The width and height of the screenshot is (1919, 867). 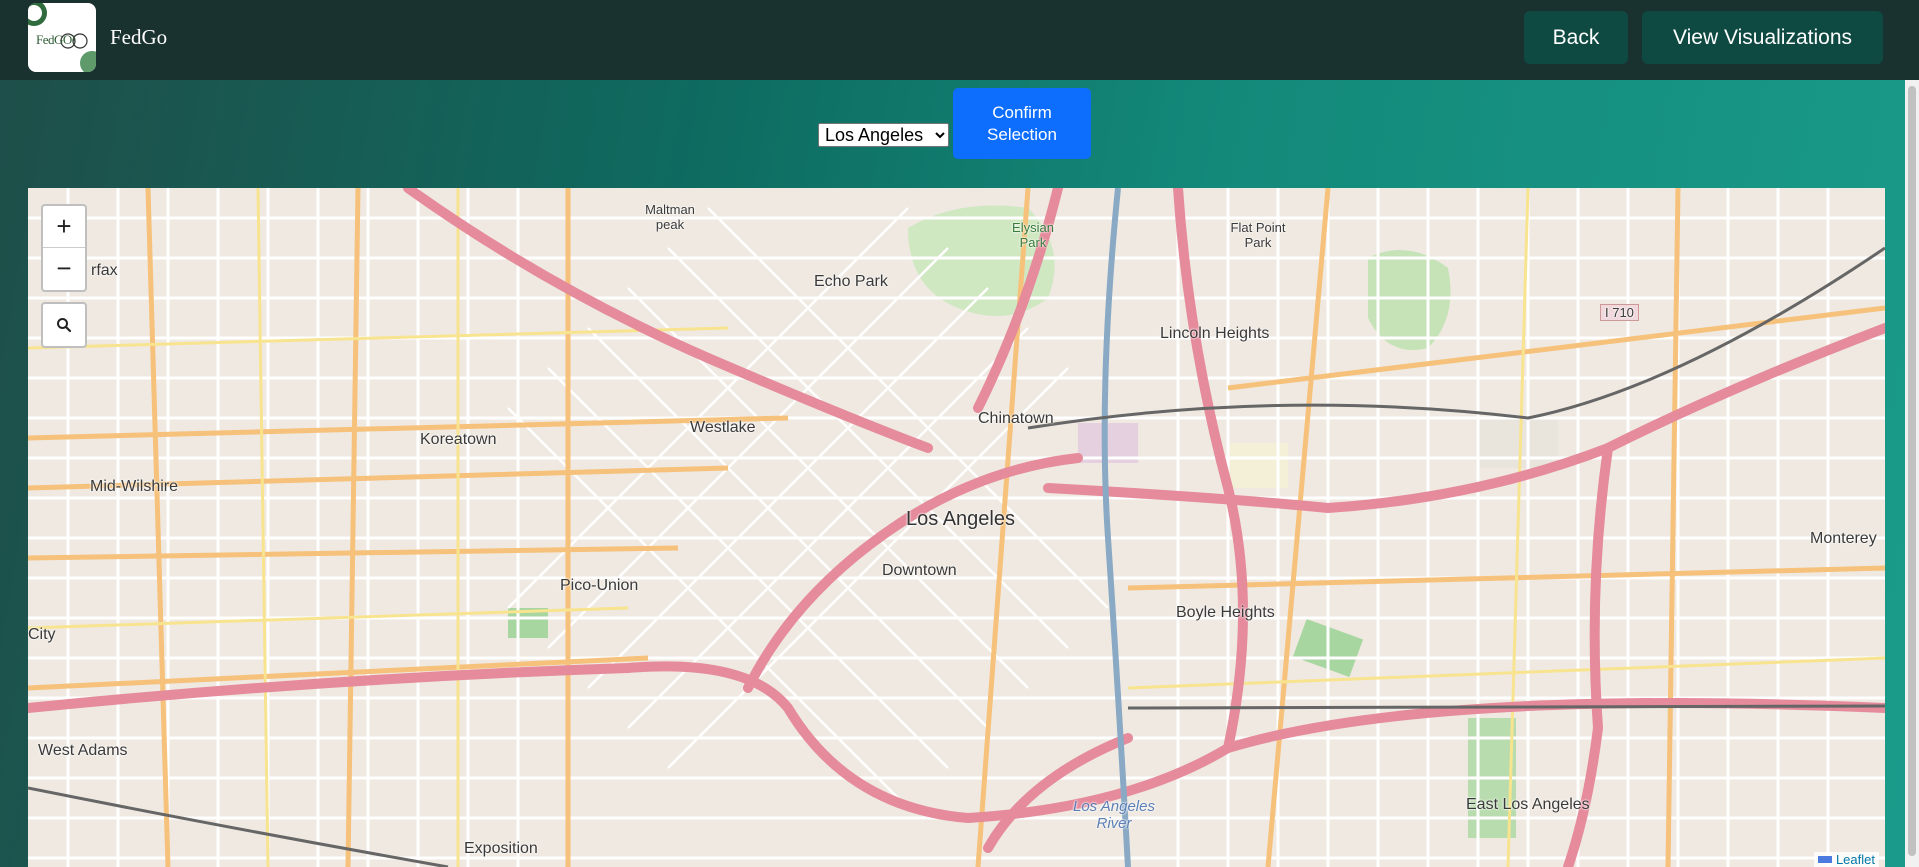 What do you see at coordinates (139, 37) in the screenshot?
I see `brand-name: FedGo` at bounding box center [139, 37].